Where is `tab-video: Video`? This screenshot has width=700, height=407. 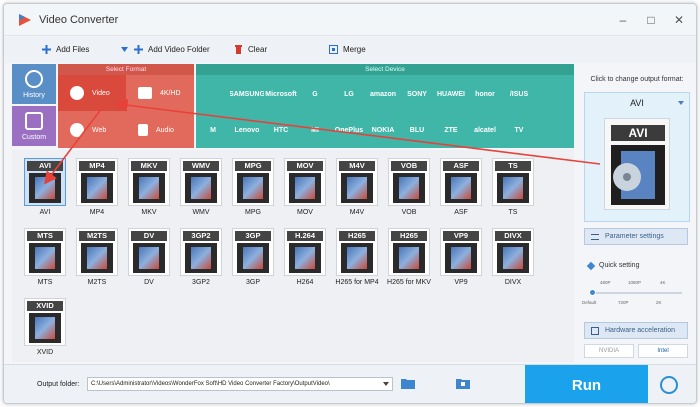
tab-video: Video is located at coordinates (92, 93).